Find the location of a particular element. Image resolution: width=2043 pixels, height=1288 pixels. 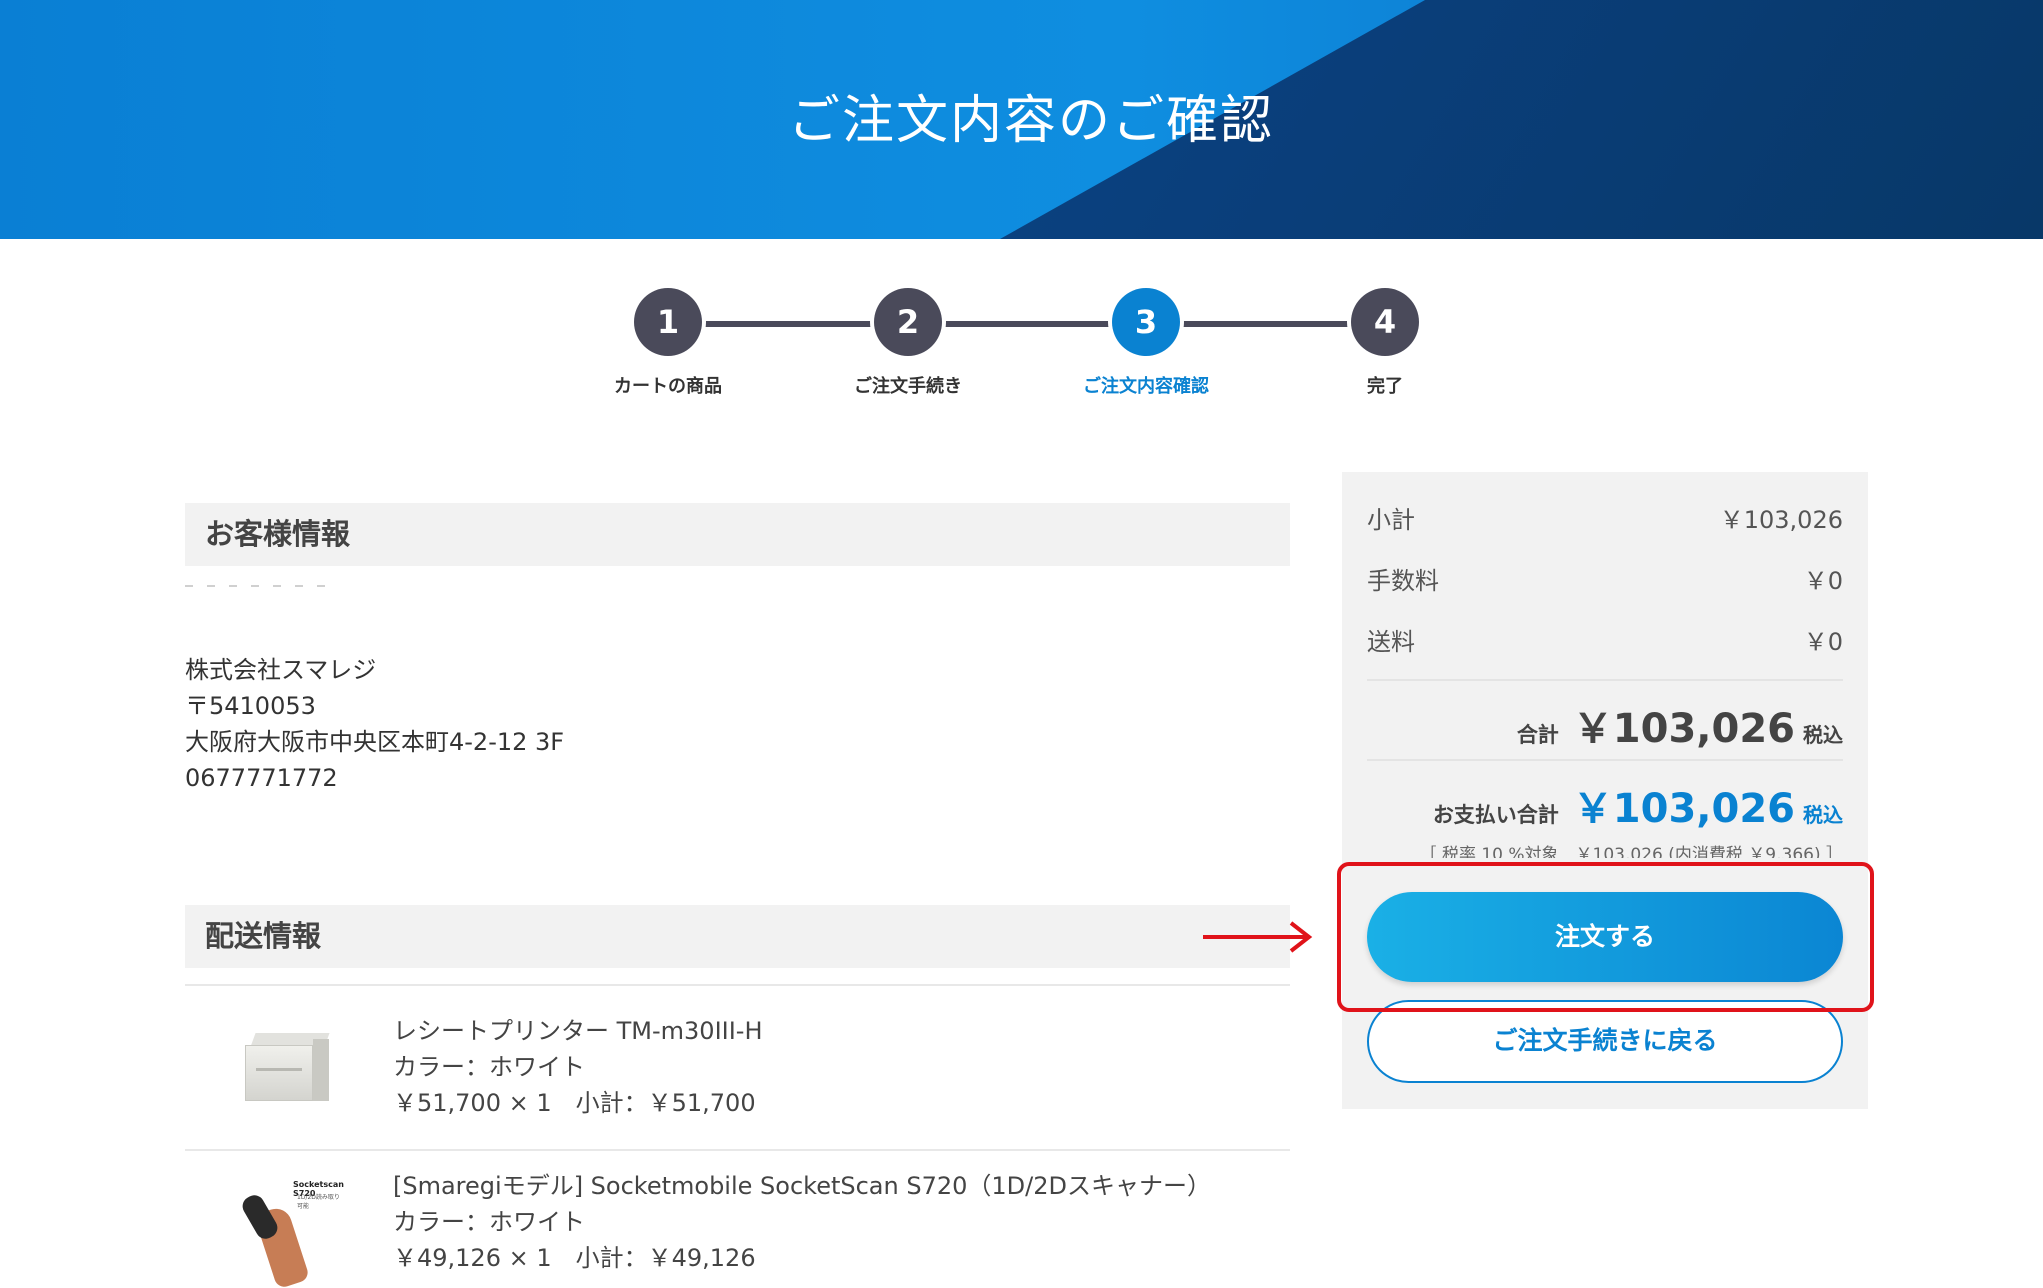

customer-address: 大阪府大阪市中央区本町4-2-12 3F is located at coordinates (375, 742).